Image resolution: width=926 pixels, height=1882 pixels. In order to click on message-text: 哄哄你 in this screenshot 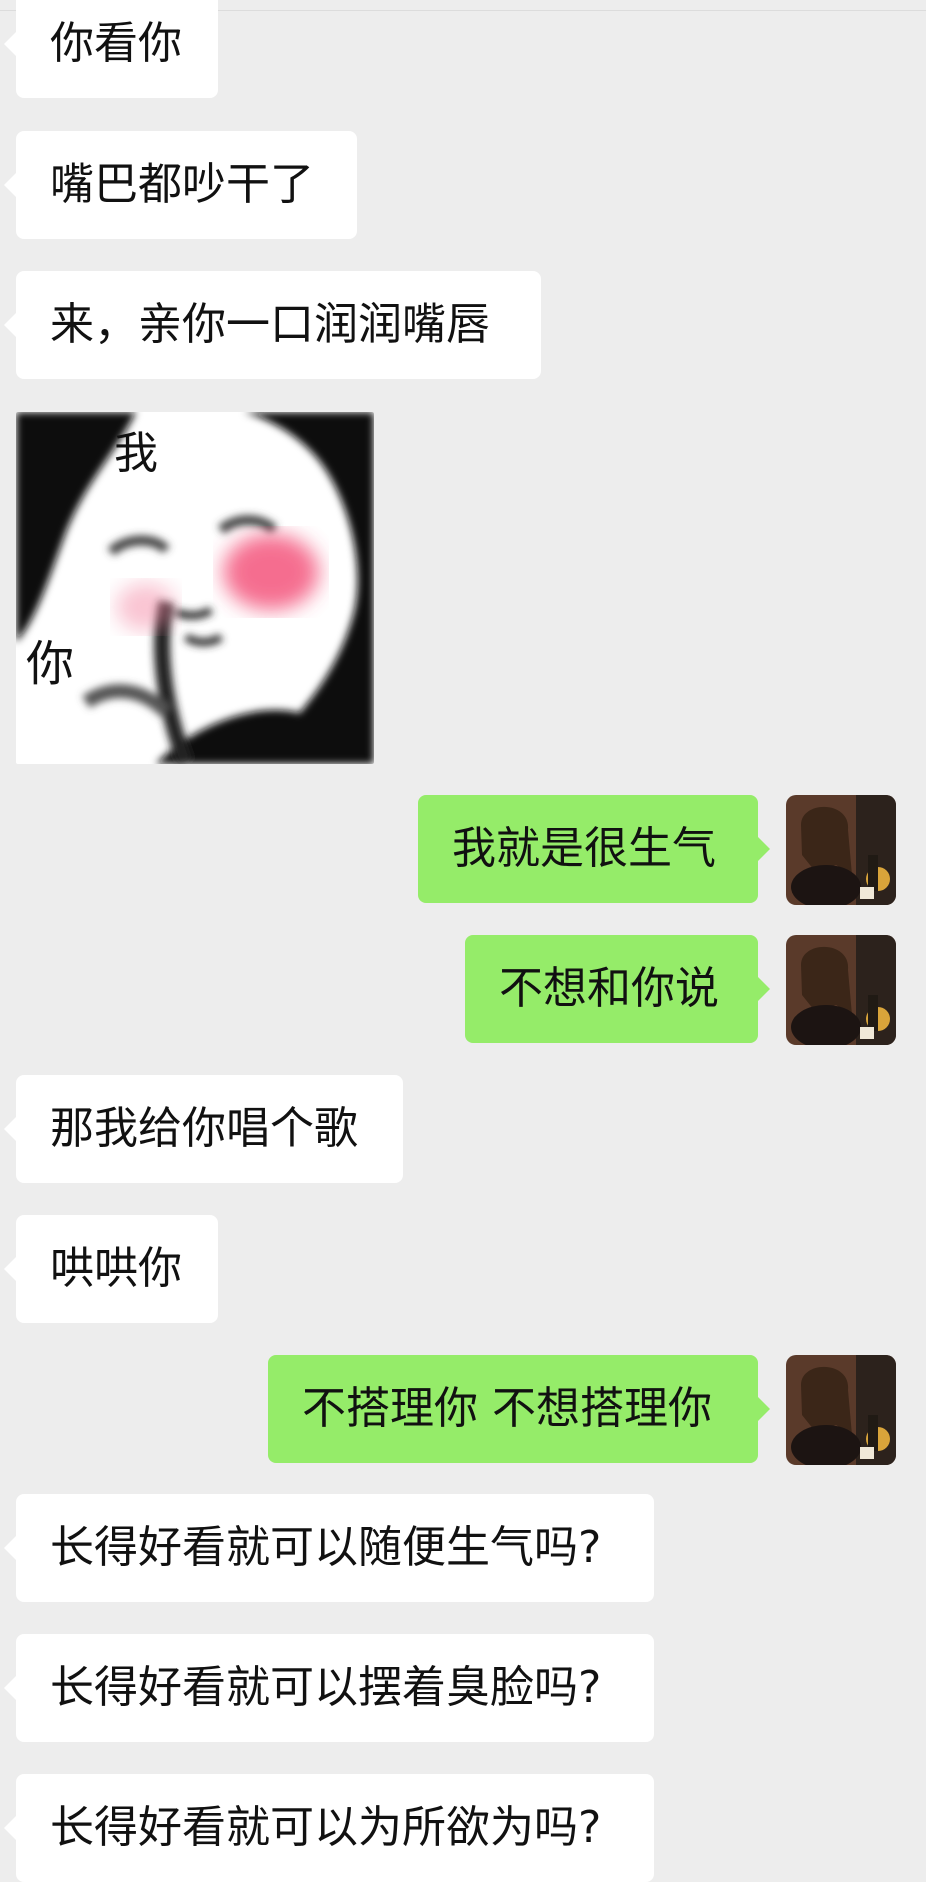, I will do `click(116, 1268)`.